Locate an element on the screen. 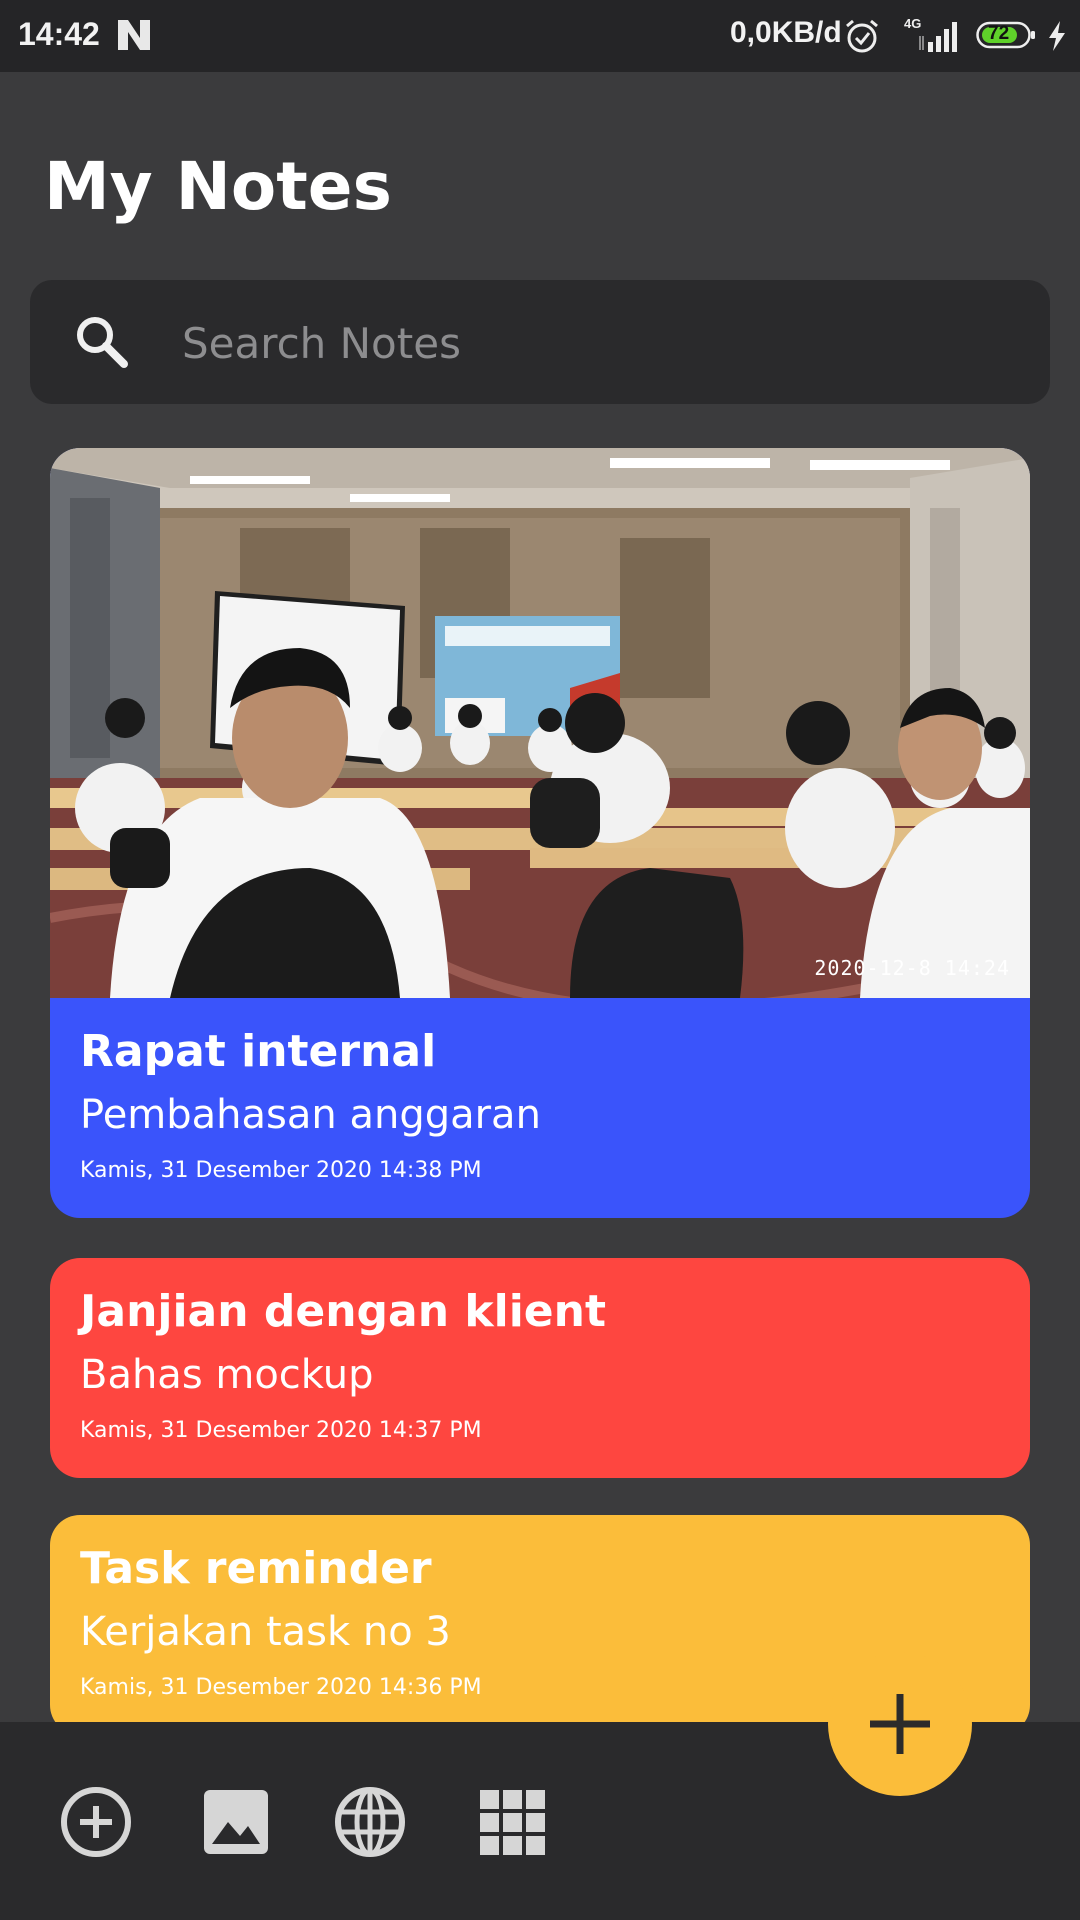 This screenshot has width=1080, height=1920. status-bar: 14:42 0,0KB/d 4G 72 is located at coordinates (540, 36).